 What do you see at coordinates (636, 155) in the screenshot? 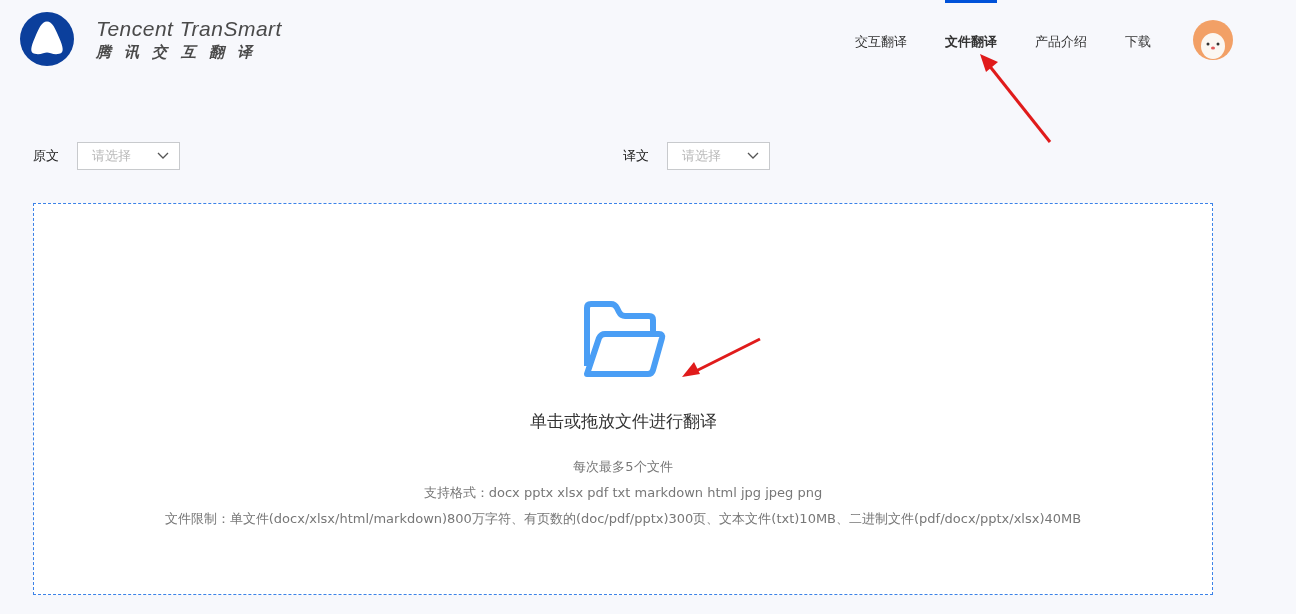
I see `language-label: 译文` at bounding box center [636, 155].